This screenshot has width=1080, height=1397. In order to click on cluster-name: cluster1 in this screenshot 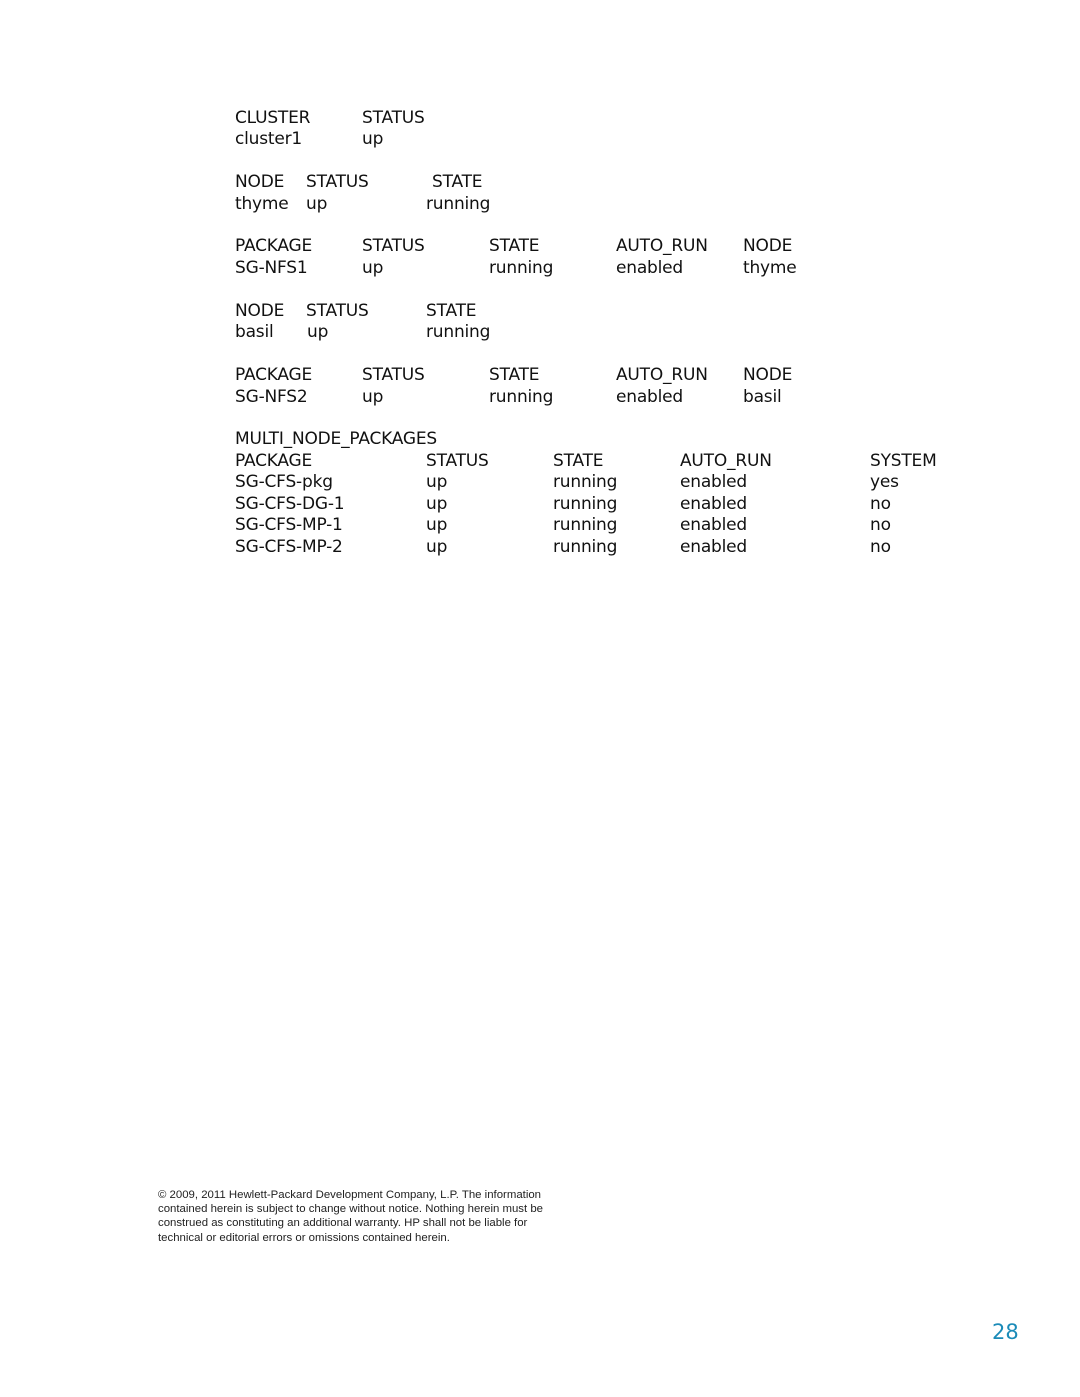, I will do `click(269, 139)`.